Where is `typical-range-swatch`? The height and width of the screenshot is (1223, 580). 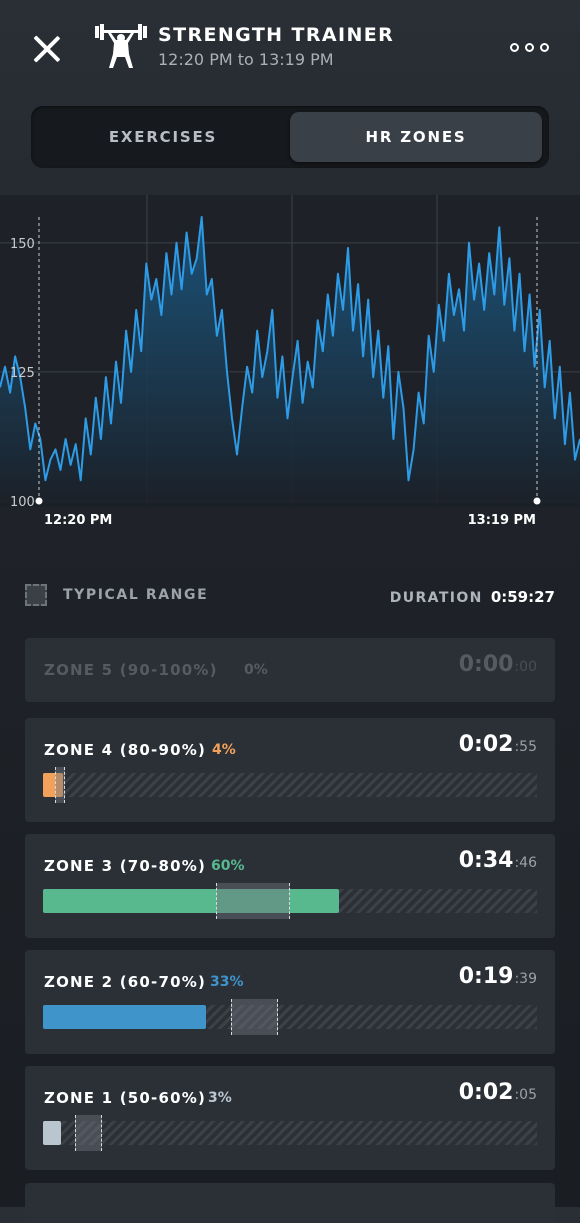 typical-range-swatch is located at coordinates (36, 595).